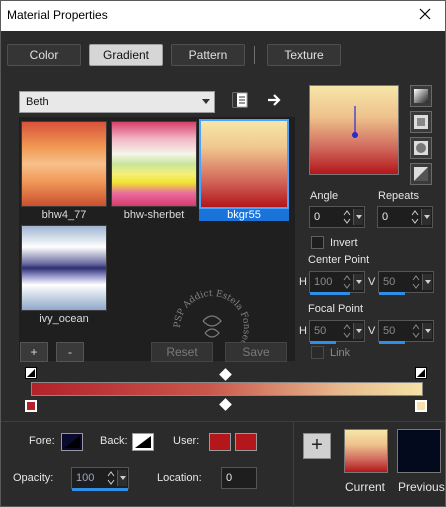  Describe the element at coordinates (421, 406) in the screenshot. I see `end-color-stop` at that location.